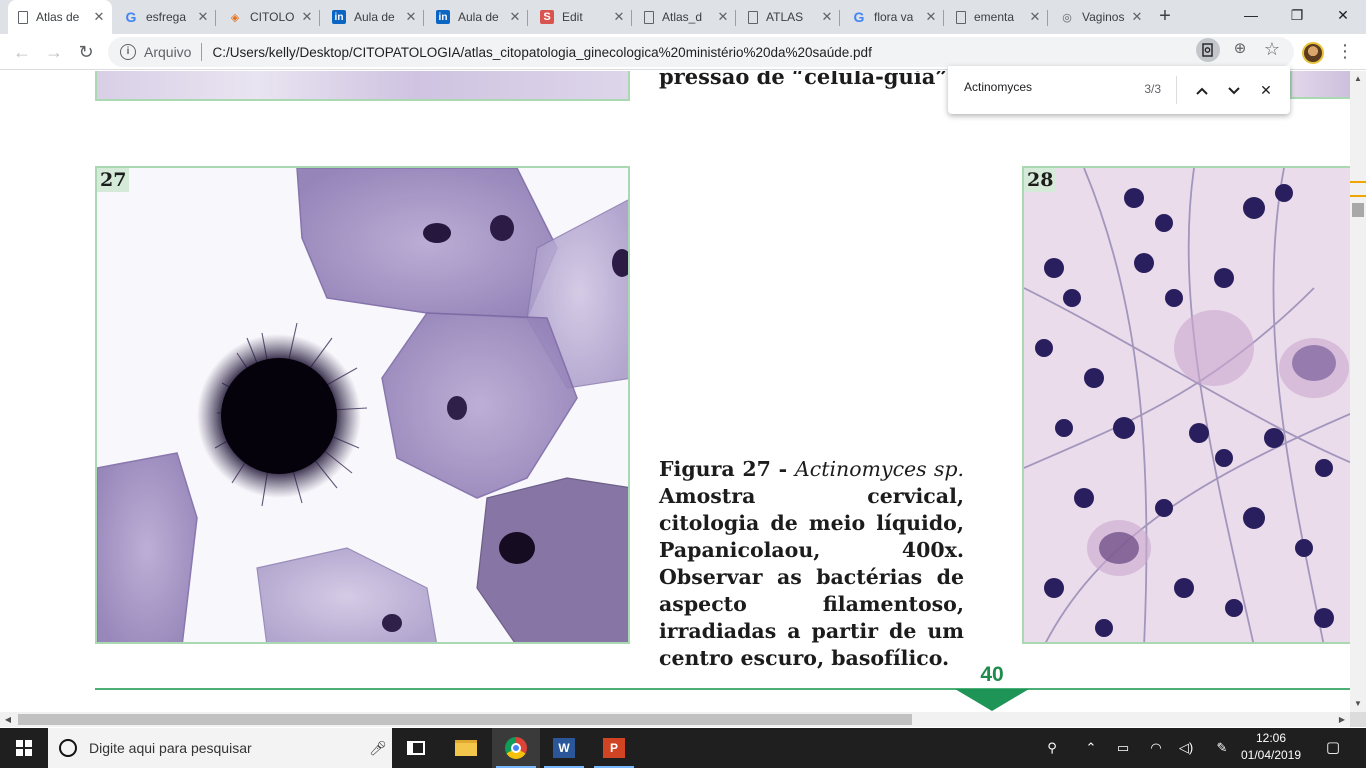  I want to click on tab-label: Vaginos, so click(1103, 17).